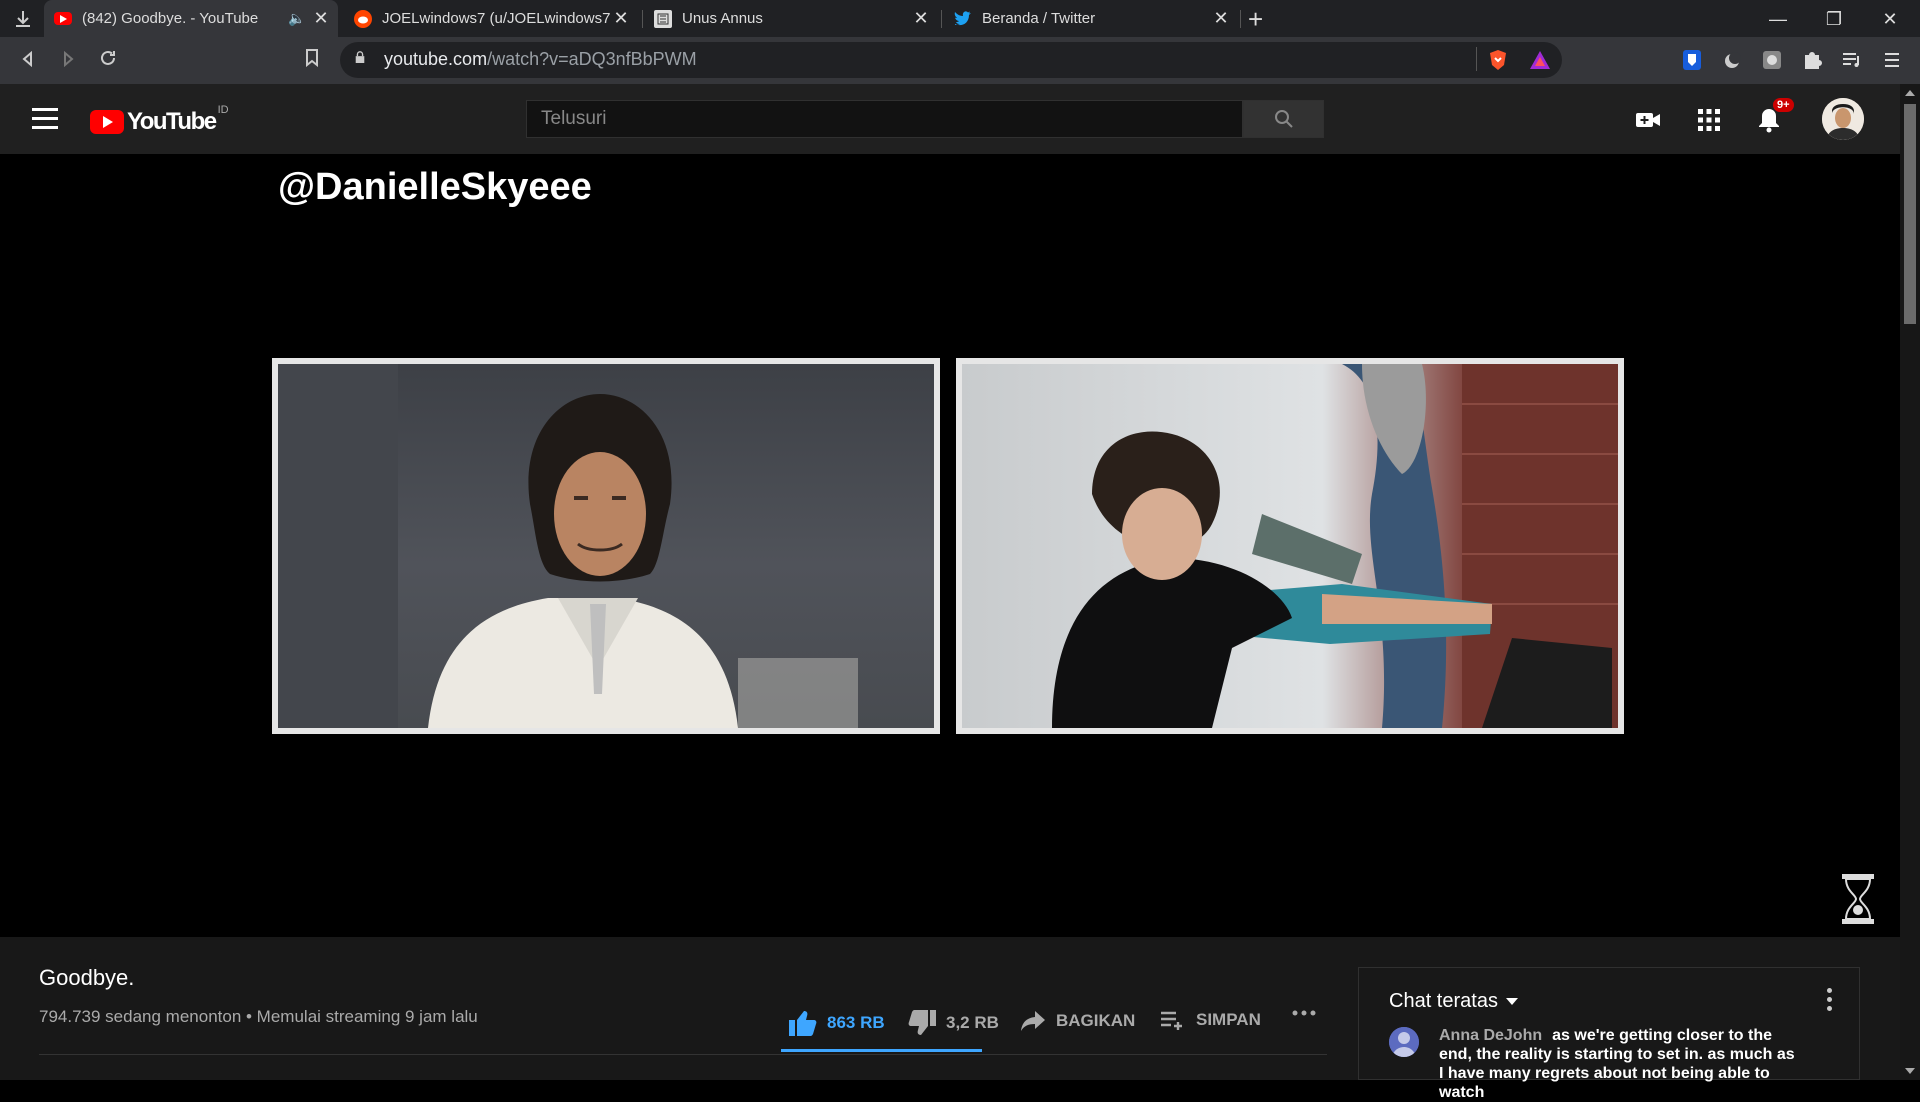  I want to click on new-tab-button: +, so click(1255, 19).